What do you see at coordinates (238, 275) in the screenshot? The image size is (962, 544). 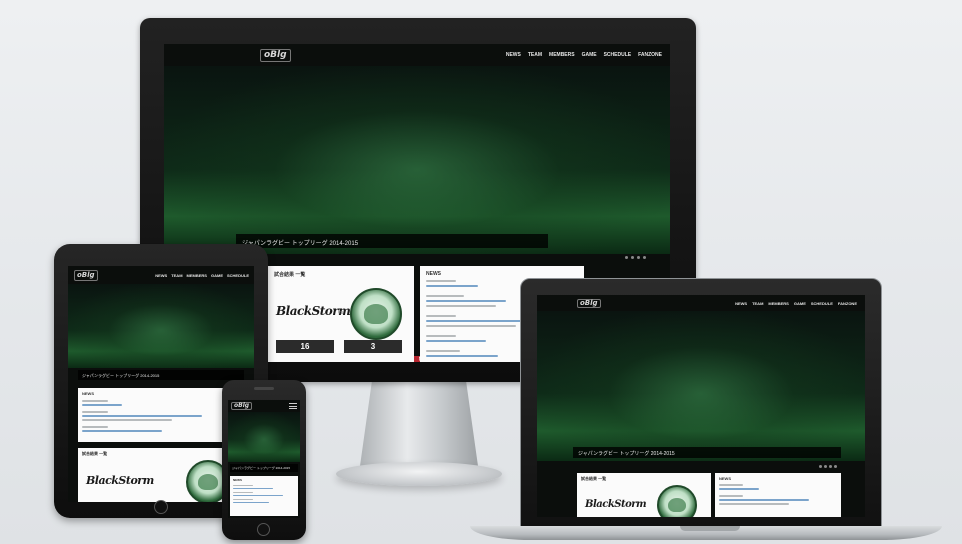 I see `ipad-nav-schedule: SCHEDULE` at bounding box center [238, 275].